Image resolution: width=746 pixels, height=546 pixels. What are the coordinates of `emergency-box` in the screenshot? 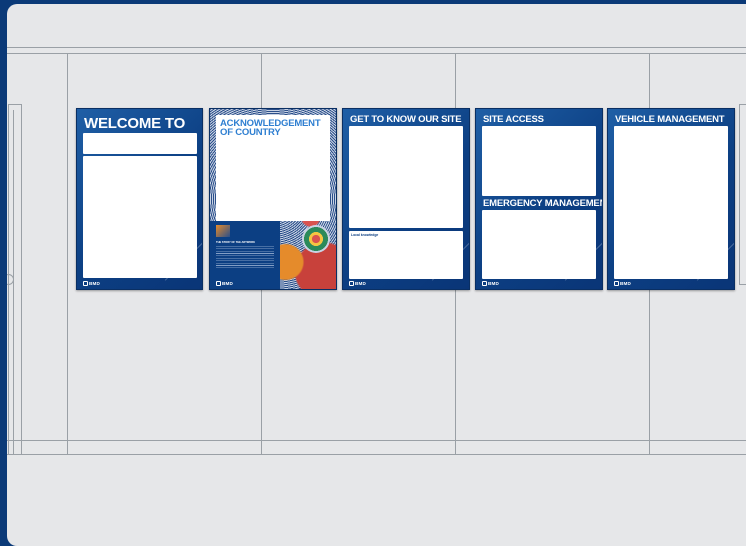 It's located at (539, 244).